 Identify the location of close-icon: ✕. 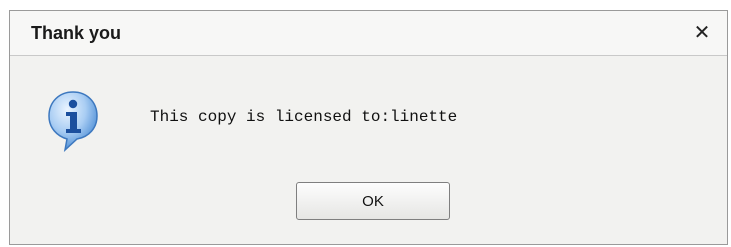
(702, 32).